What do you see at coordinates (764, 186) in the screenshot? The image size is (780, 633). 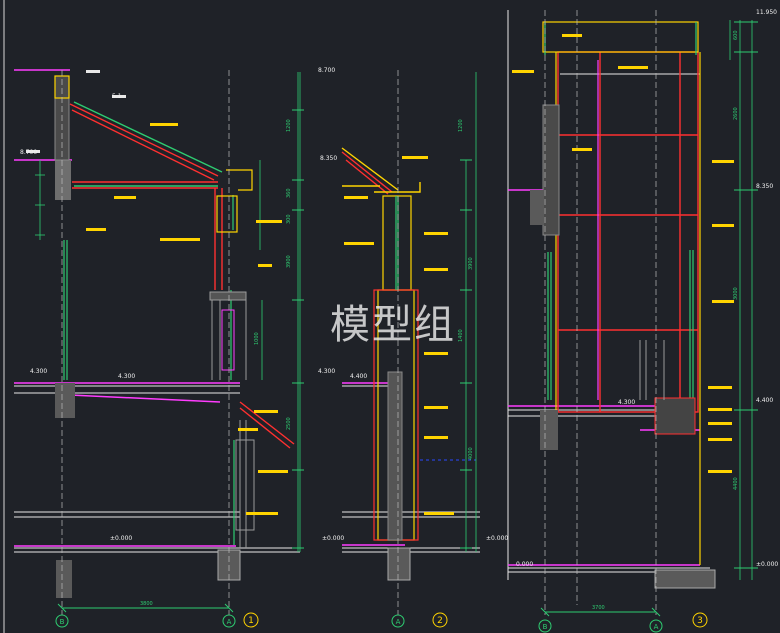 I see `level-s3-2: 8.350` at bounding box center [764, 186].